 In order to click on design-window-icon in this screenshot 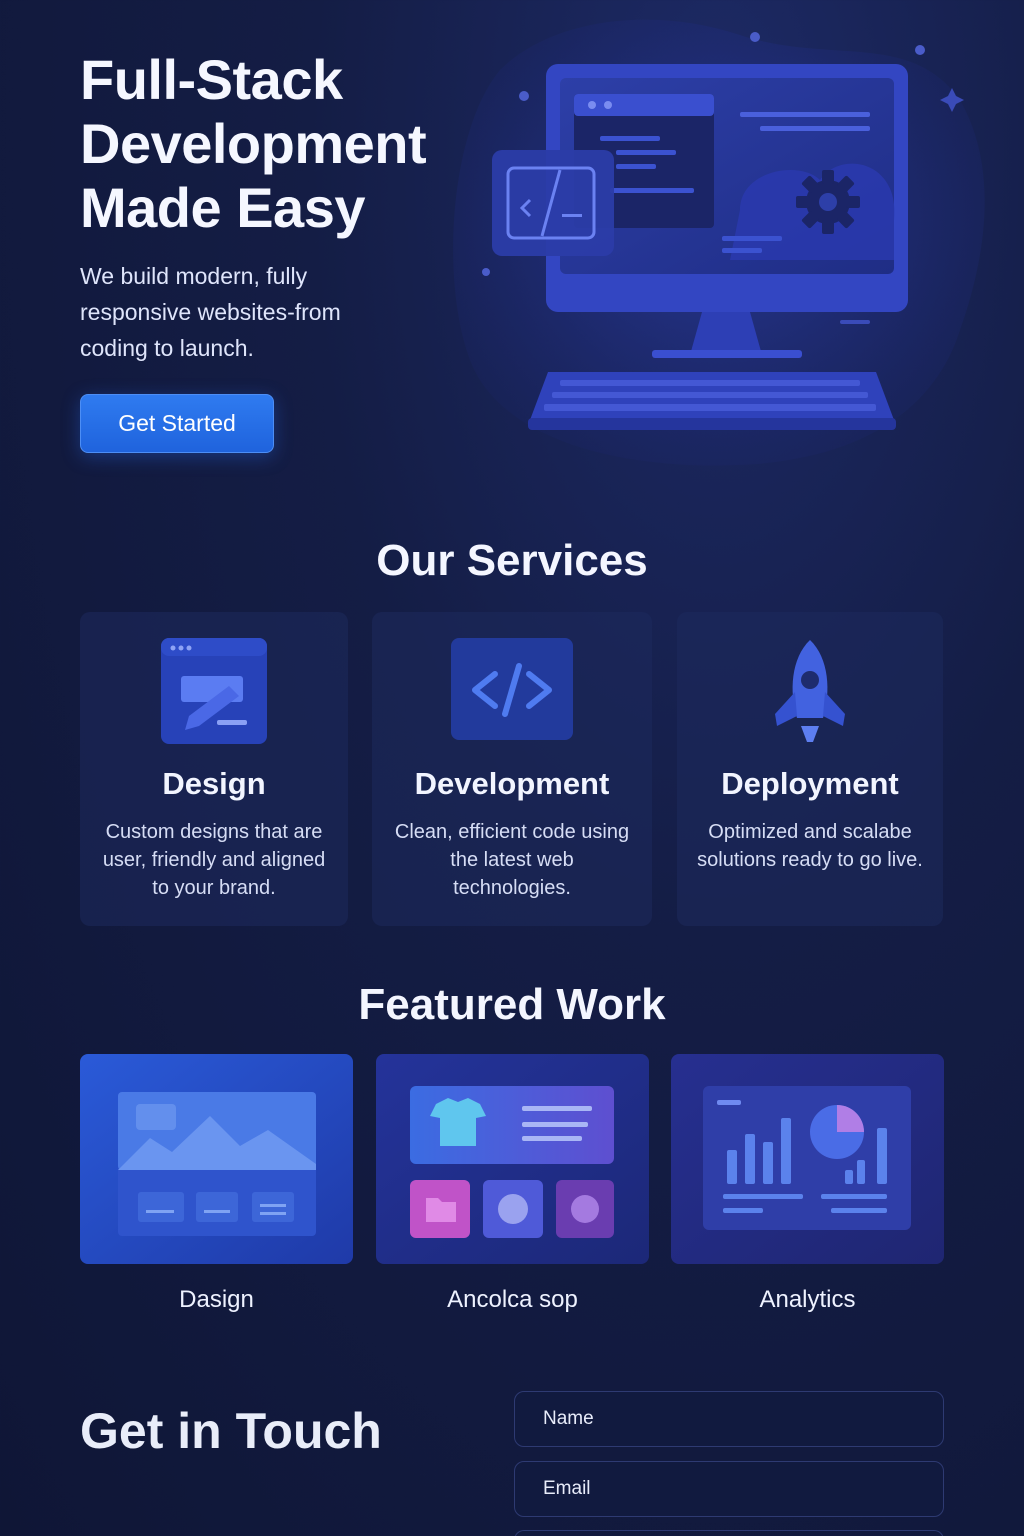, I will do `click(214, 691)`.